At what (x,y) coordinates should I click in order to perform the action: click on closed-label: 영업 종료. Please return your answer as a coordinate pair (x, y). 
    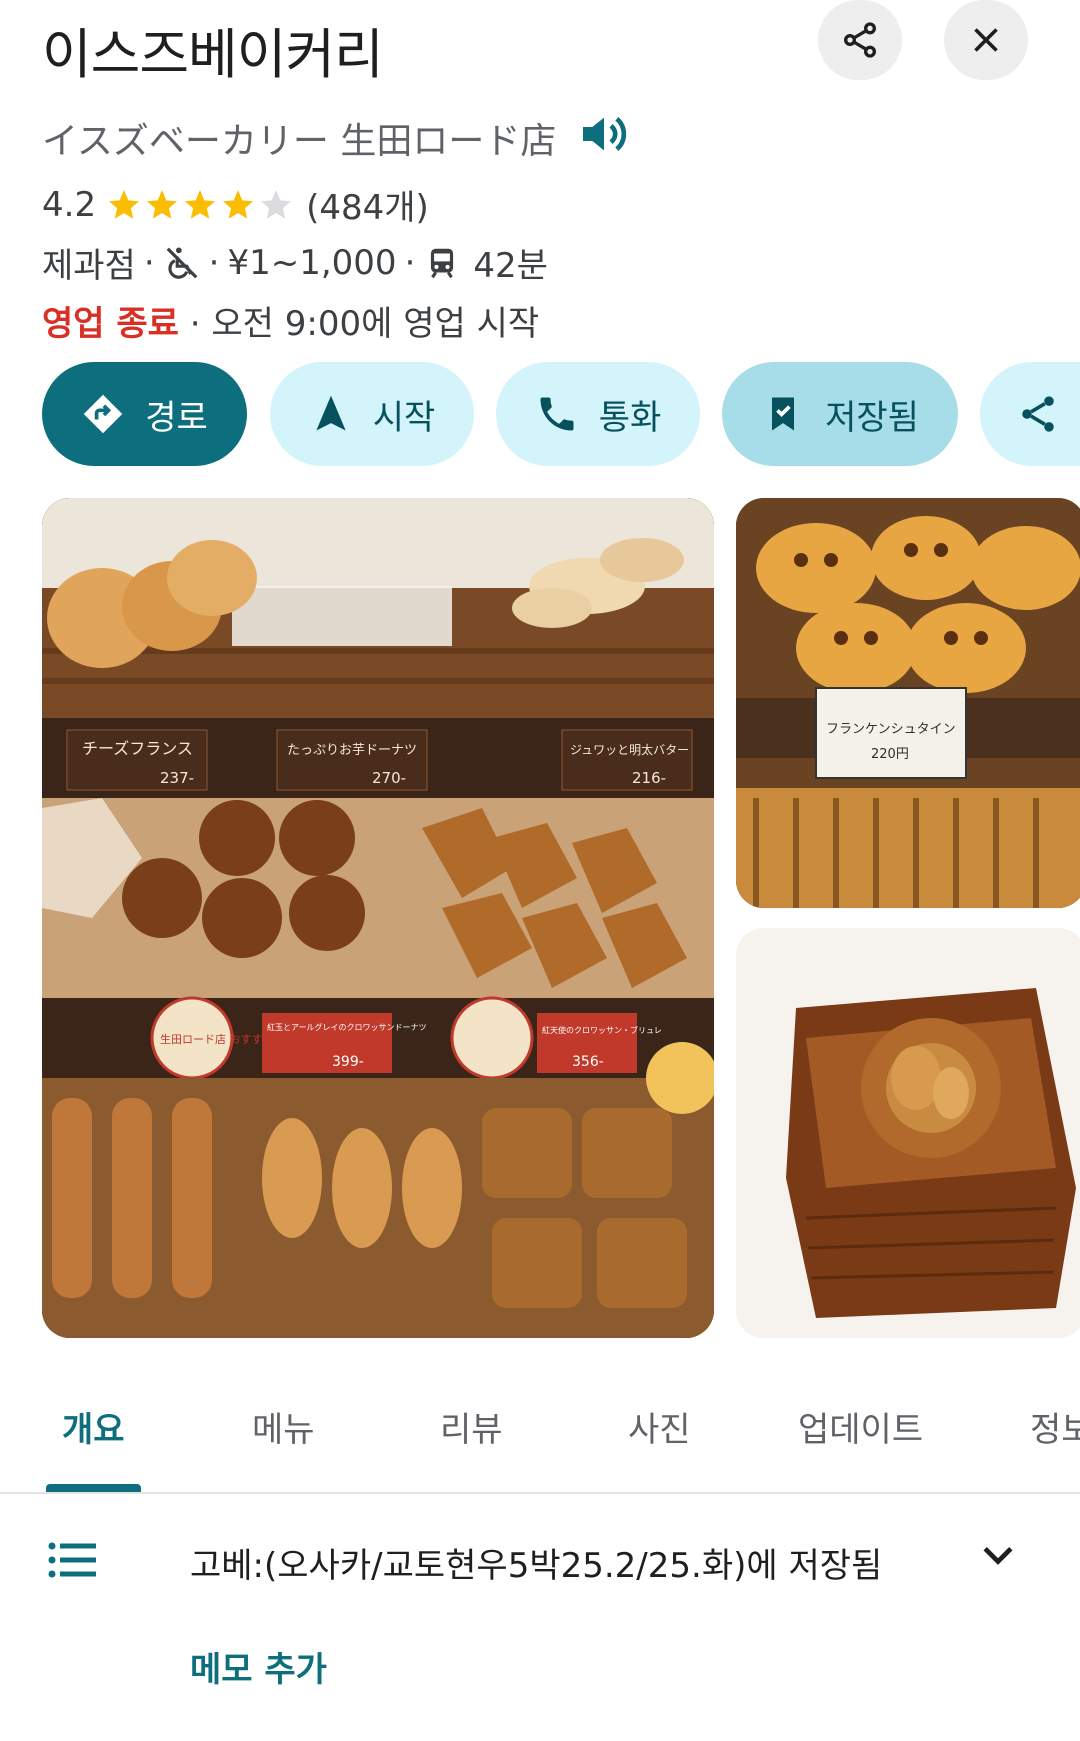
    Looking at the image, I should click on (110, 324).